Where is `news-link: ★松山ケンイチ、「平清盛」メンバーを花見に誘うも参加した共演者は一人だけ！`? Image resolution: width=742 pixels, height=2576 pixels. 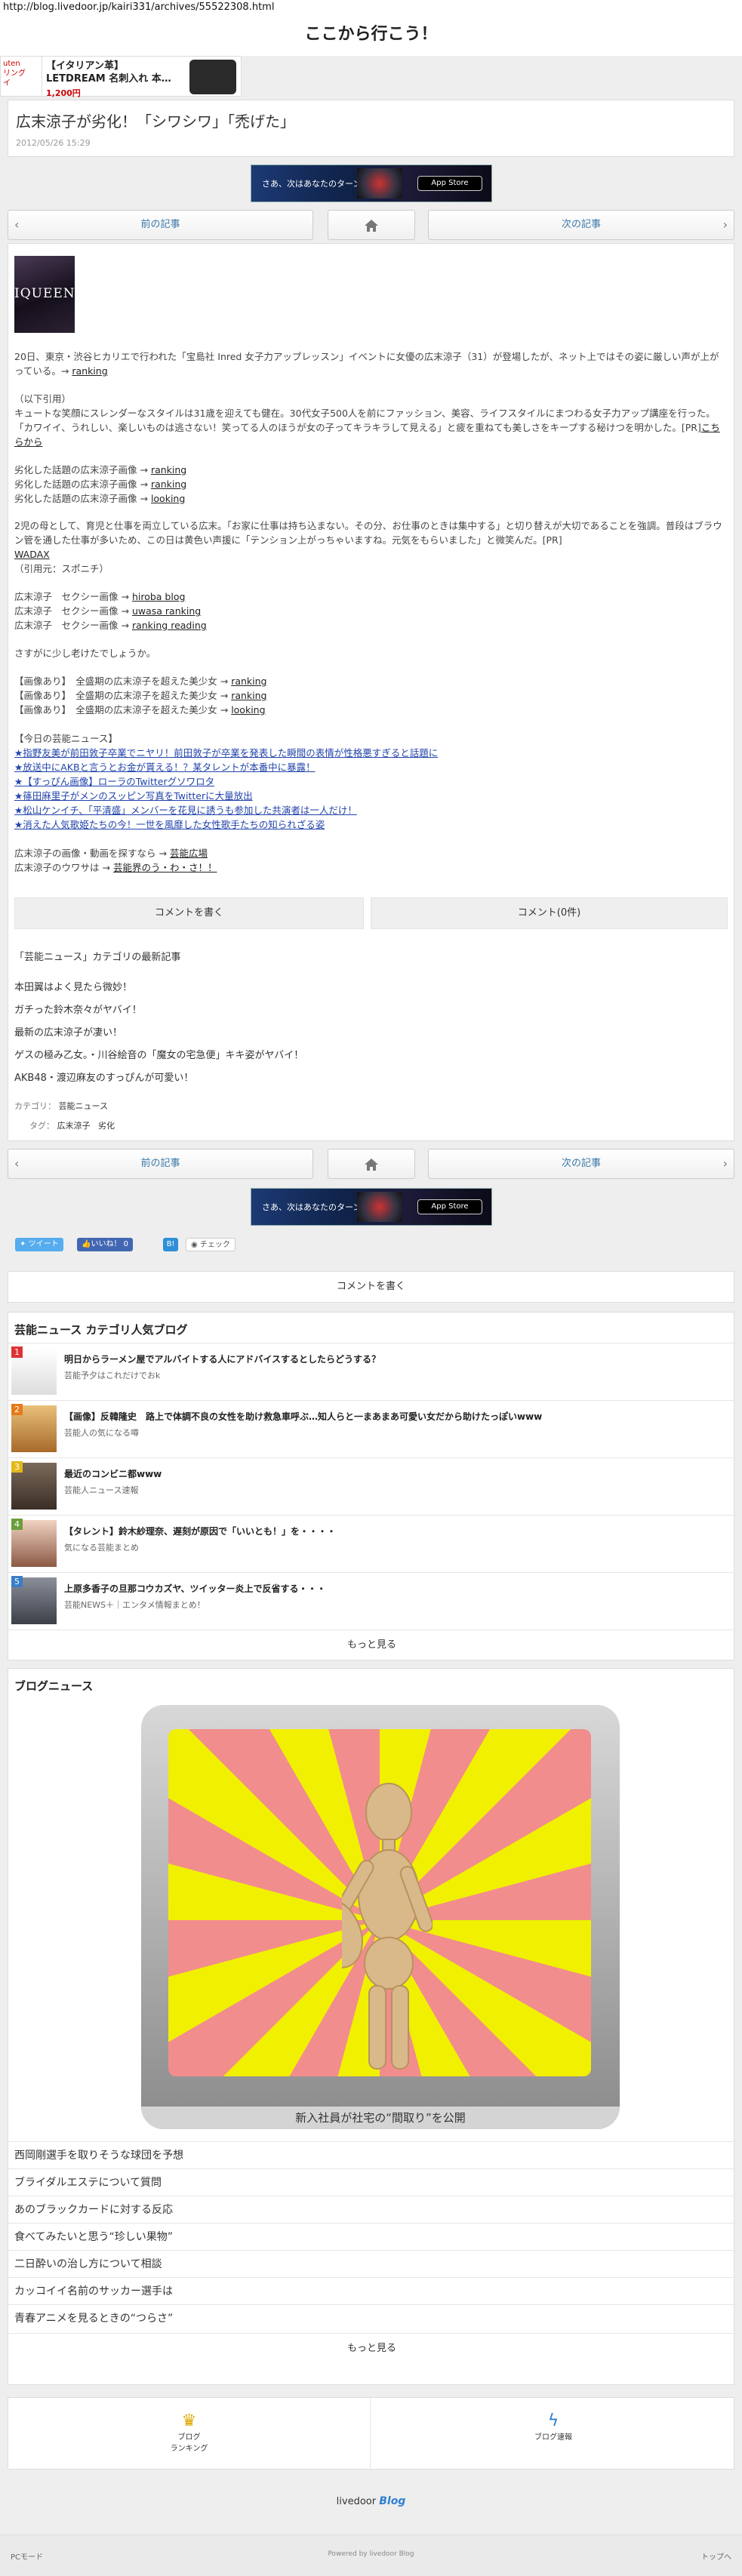
news-link: ★松山ケンイチ、「平清盛」メンバーを花見に誘うも参加した共演者は一人だけ！ is located at coordinates (371, 810).